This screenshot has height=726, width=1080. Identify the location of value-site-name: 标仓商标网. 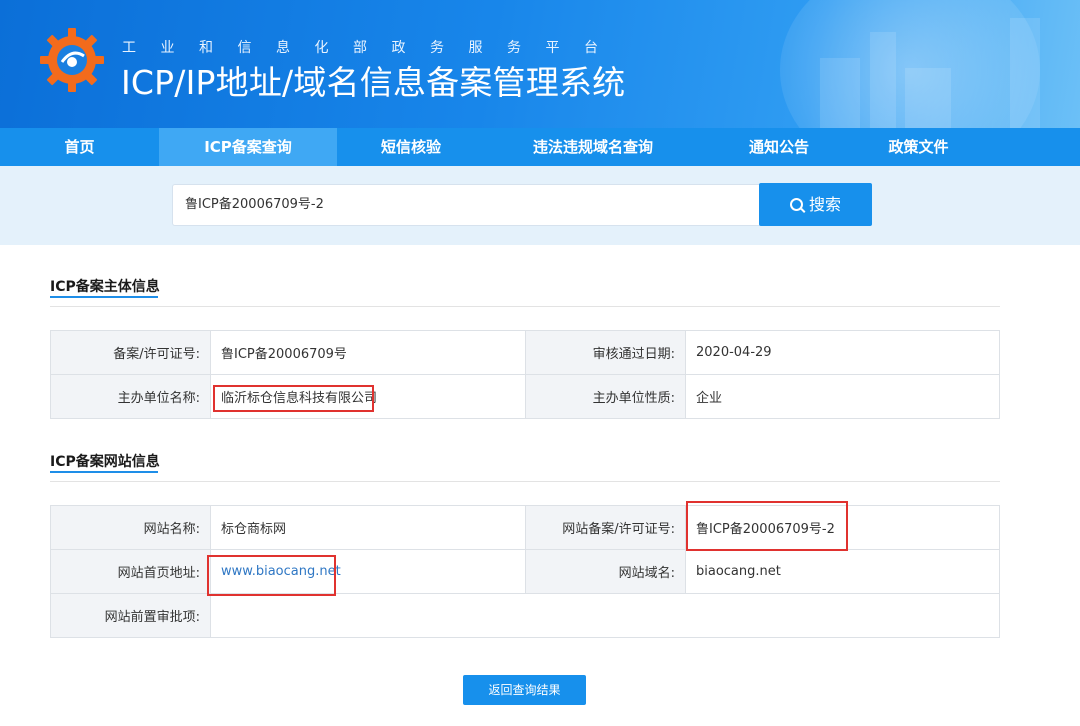
(368, 527).